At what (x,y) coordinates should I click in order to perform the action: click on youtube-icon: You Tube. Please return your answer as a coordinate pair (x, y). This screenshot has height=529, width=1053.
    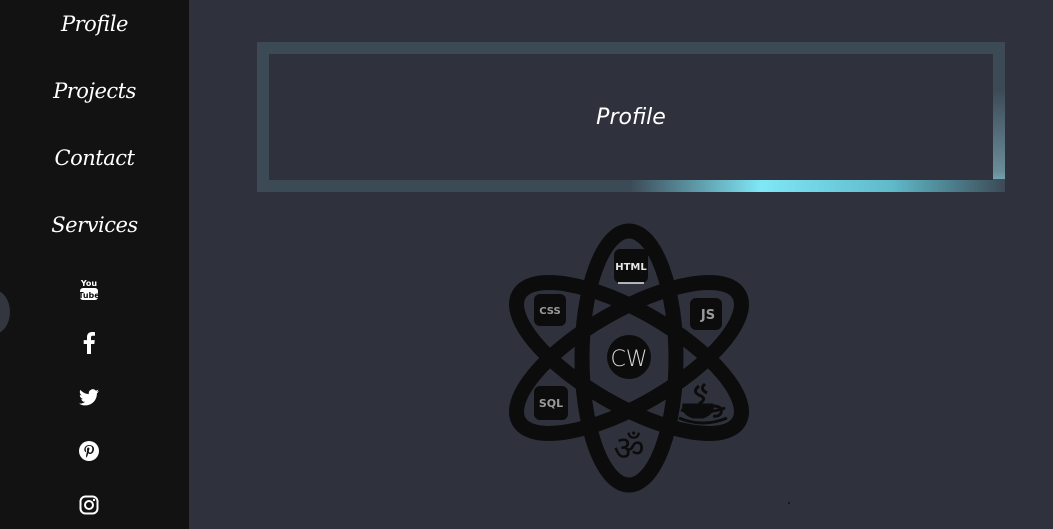
    Looking at the image, I should click on (89, 289).